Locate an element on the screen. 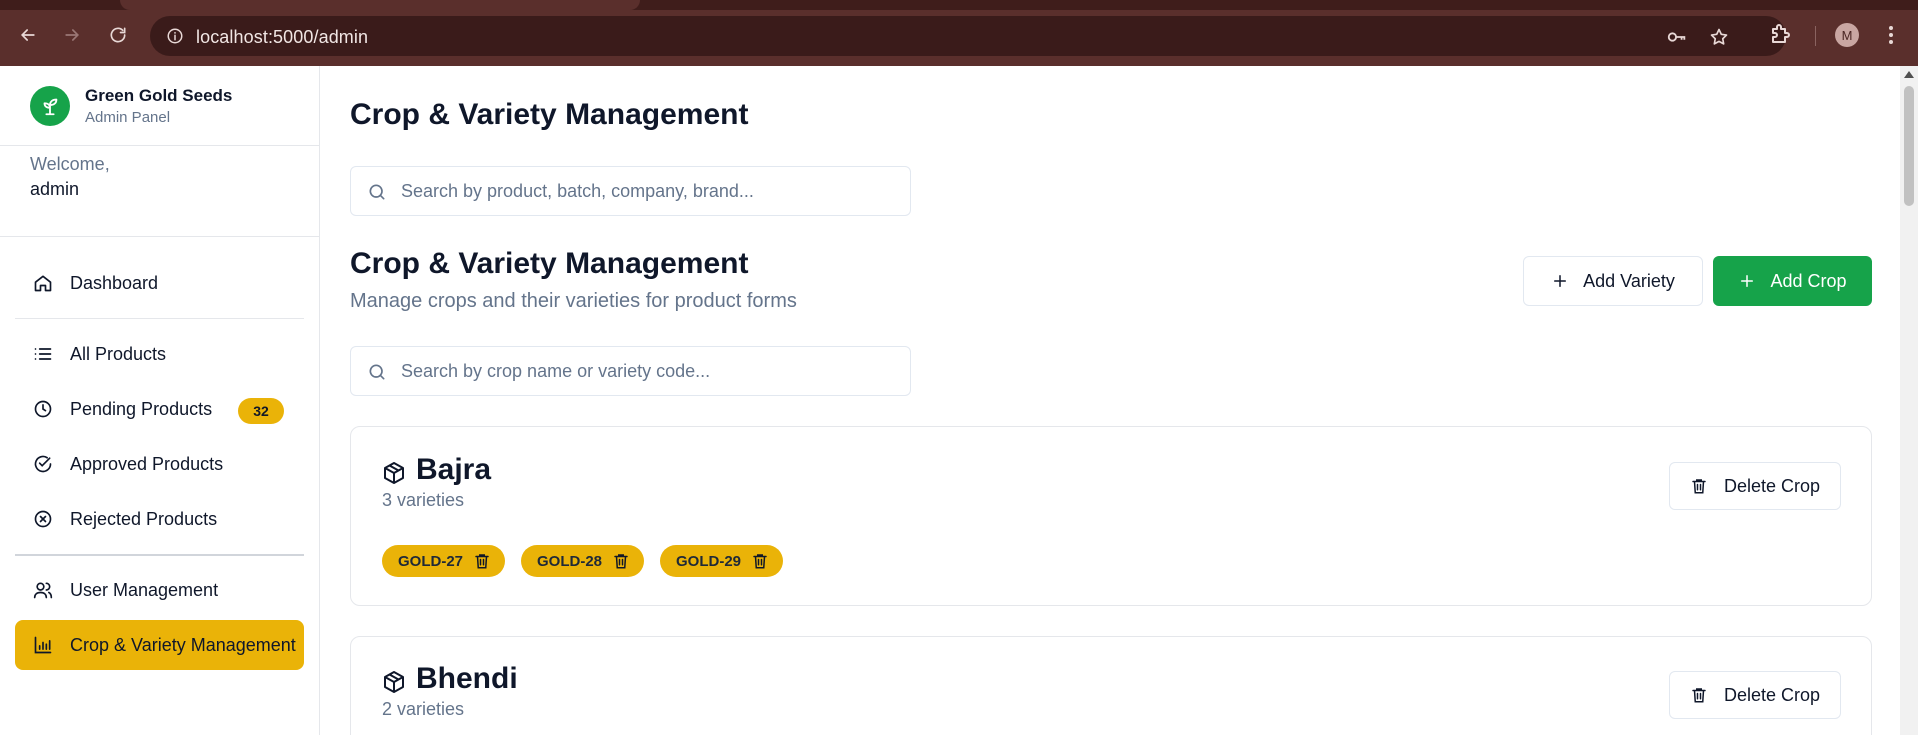  crop-name: Bajra is located at coordinates (454, 469).